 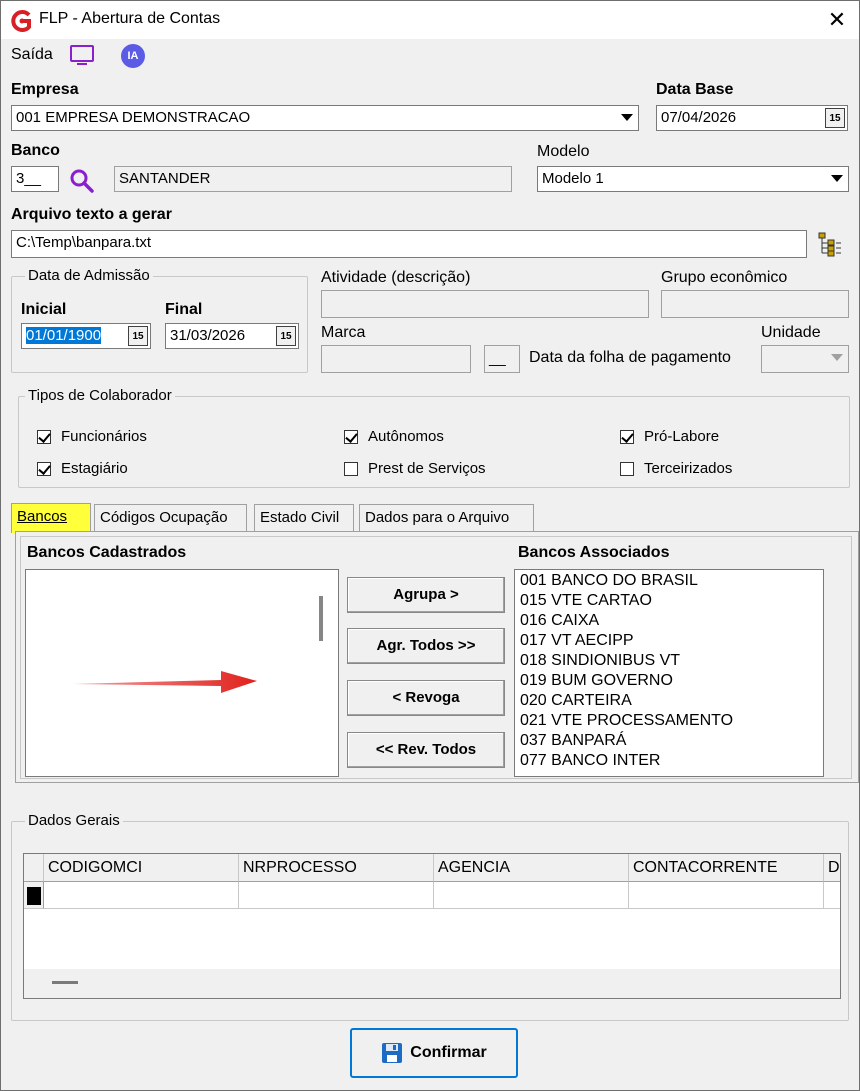 What do you see at coordinates (141, 868) in the screenshot?
I see `grid-header-codigomci: CODIGOMCI` at bounding box center [141, 868].